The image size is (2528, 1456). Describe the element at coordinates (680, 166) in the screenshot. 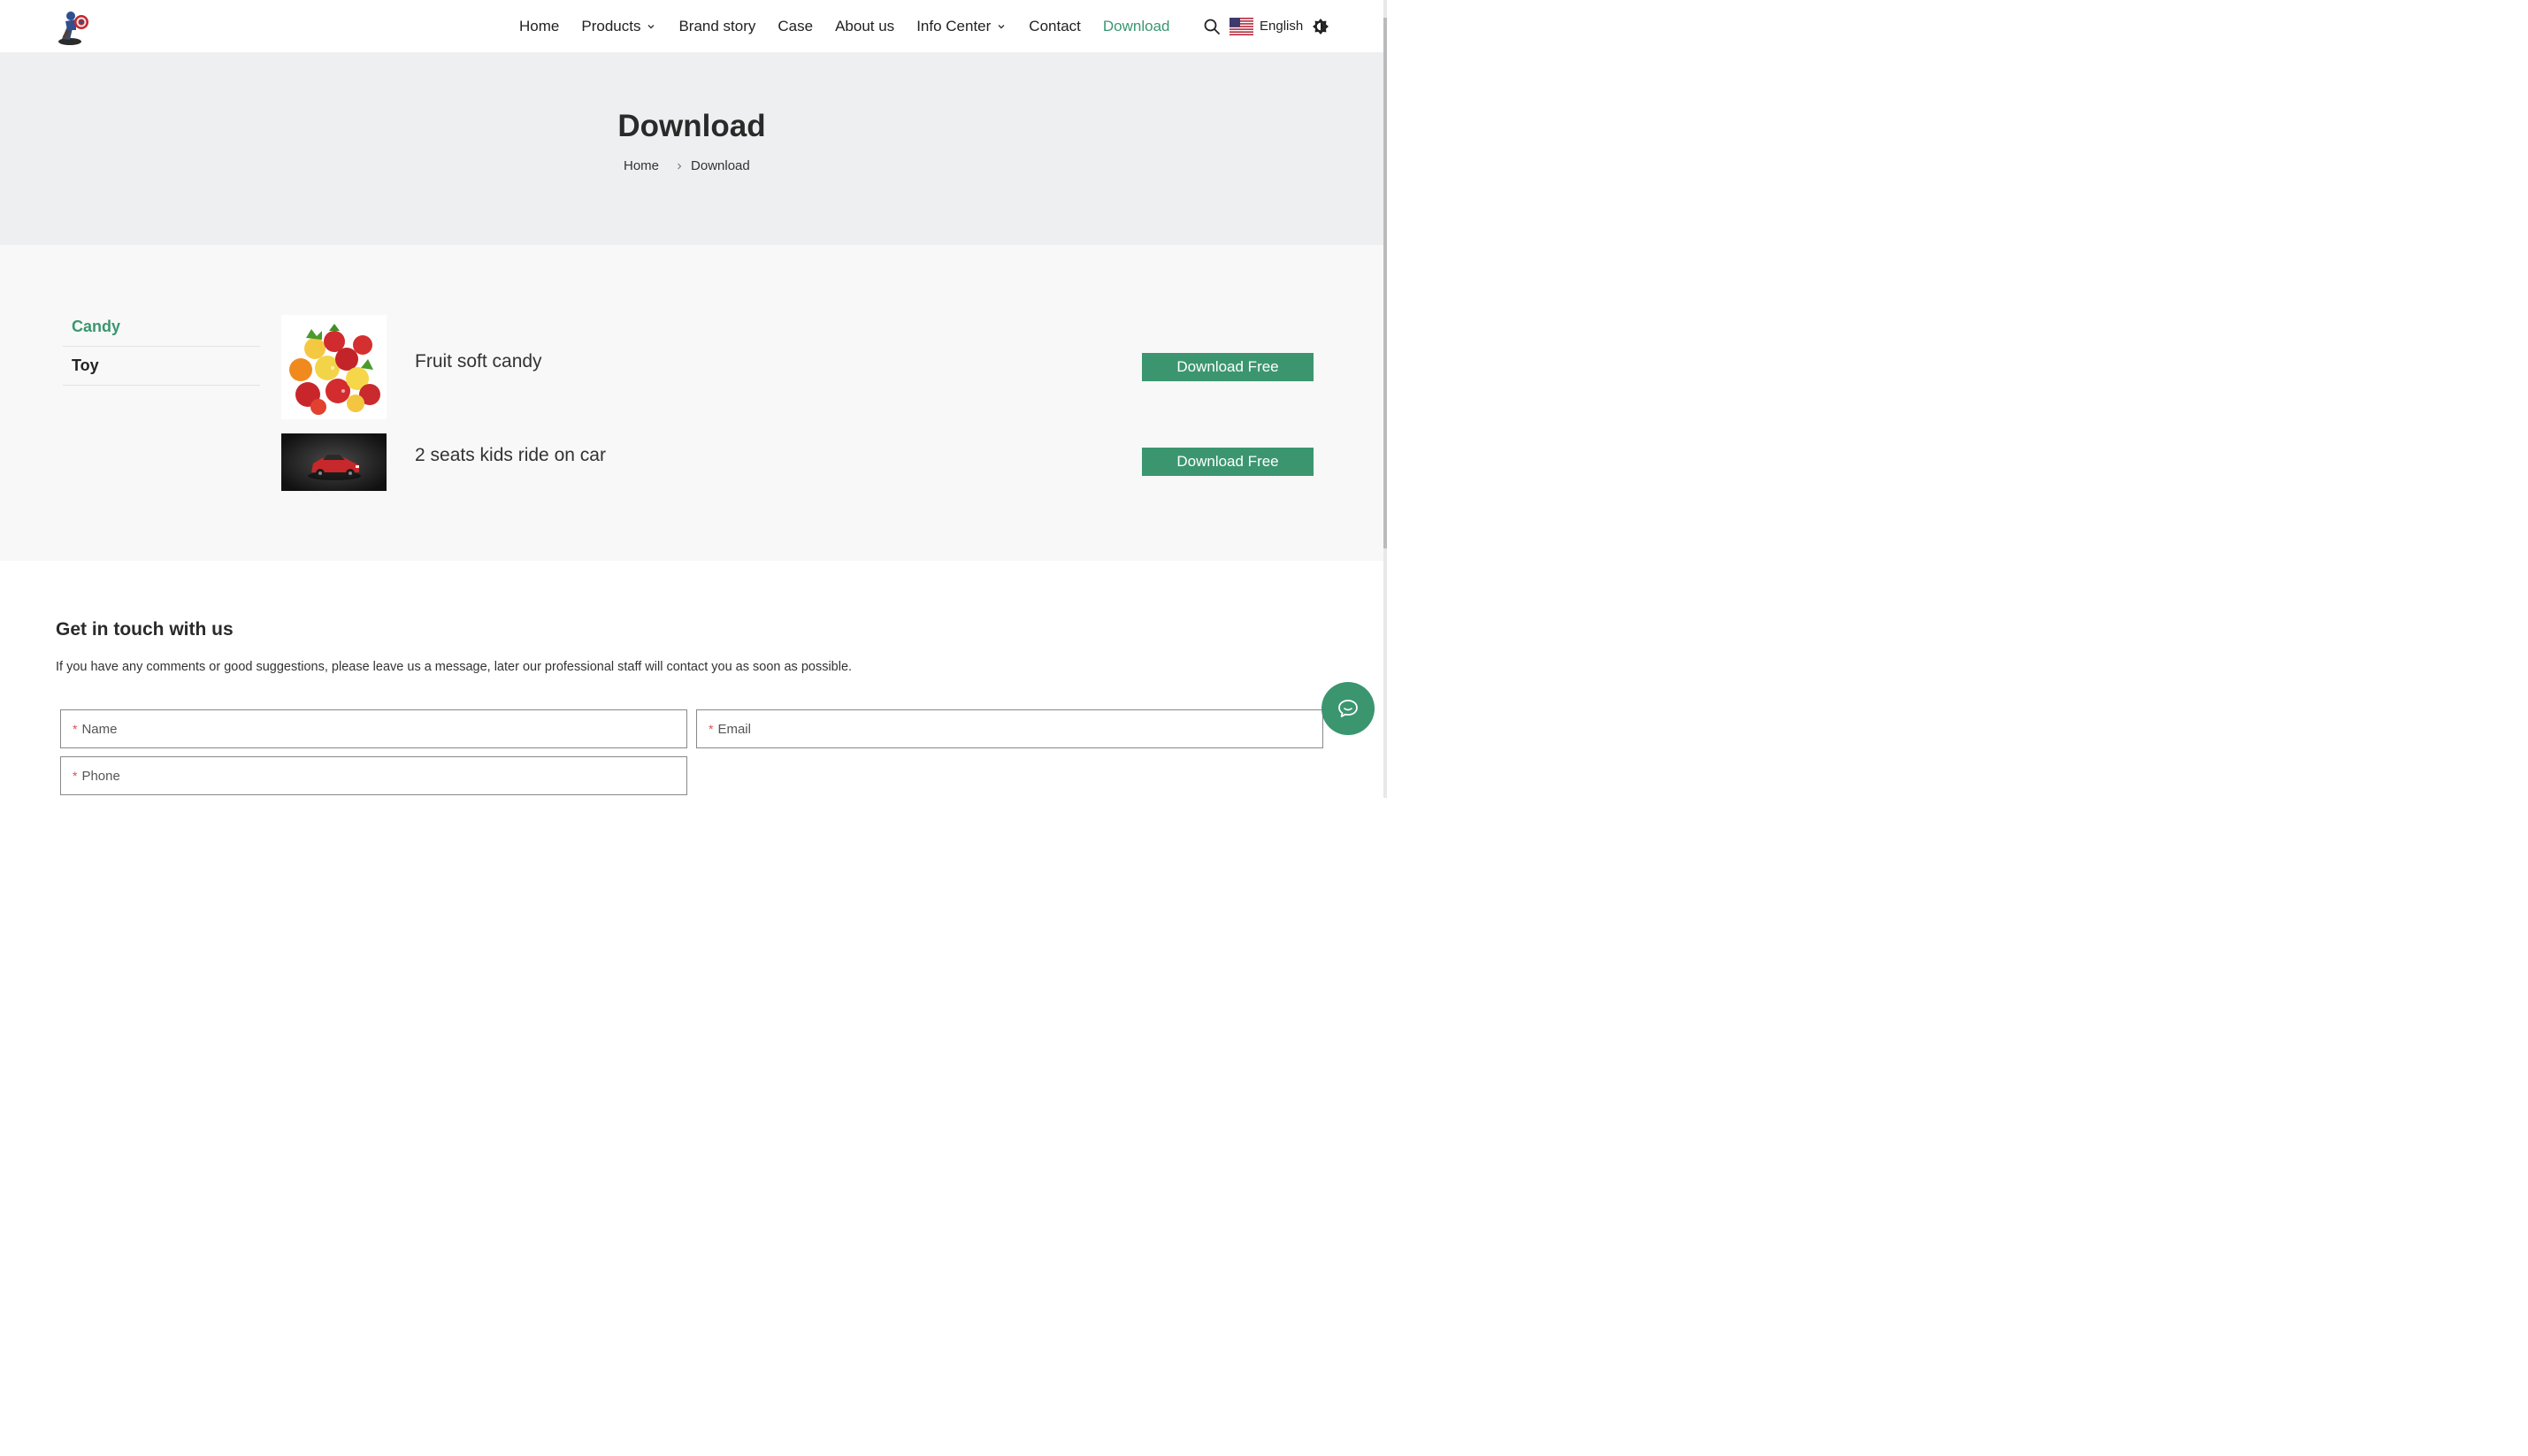

I see `chevron-right-icon` at that location.